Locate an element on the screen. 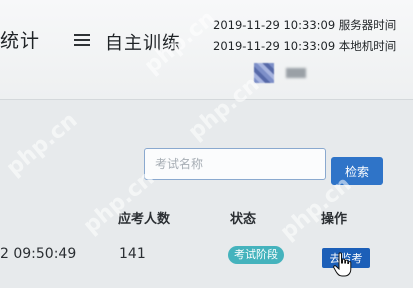  menu-icon is located at coordinates (82, 40).